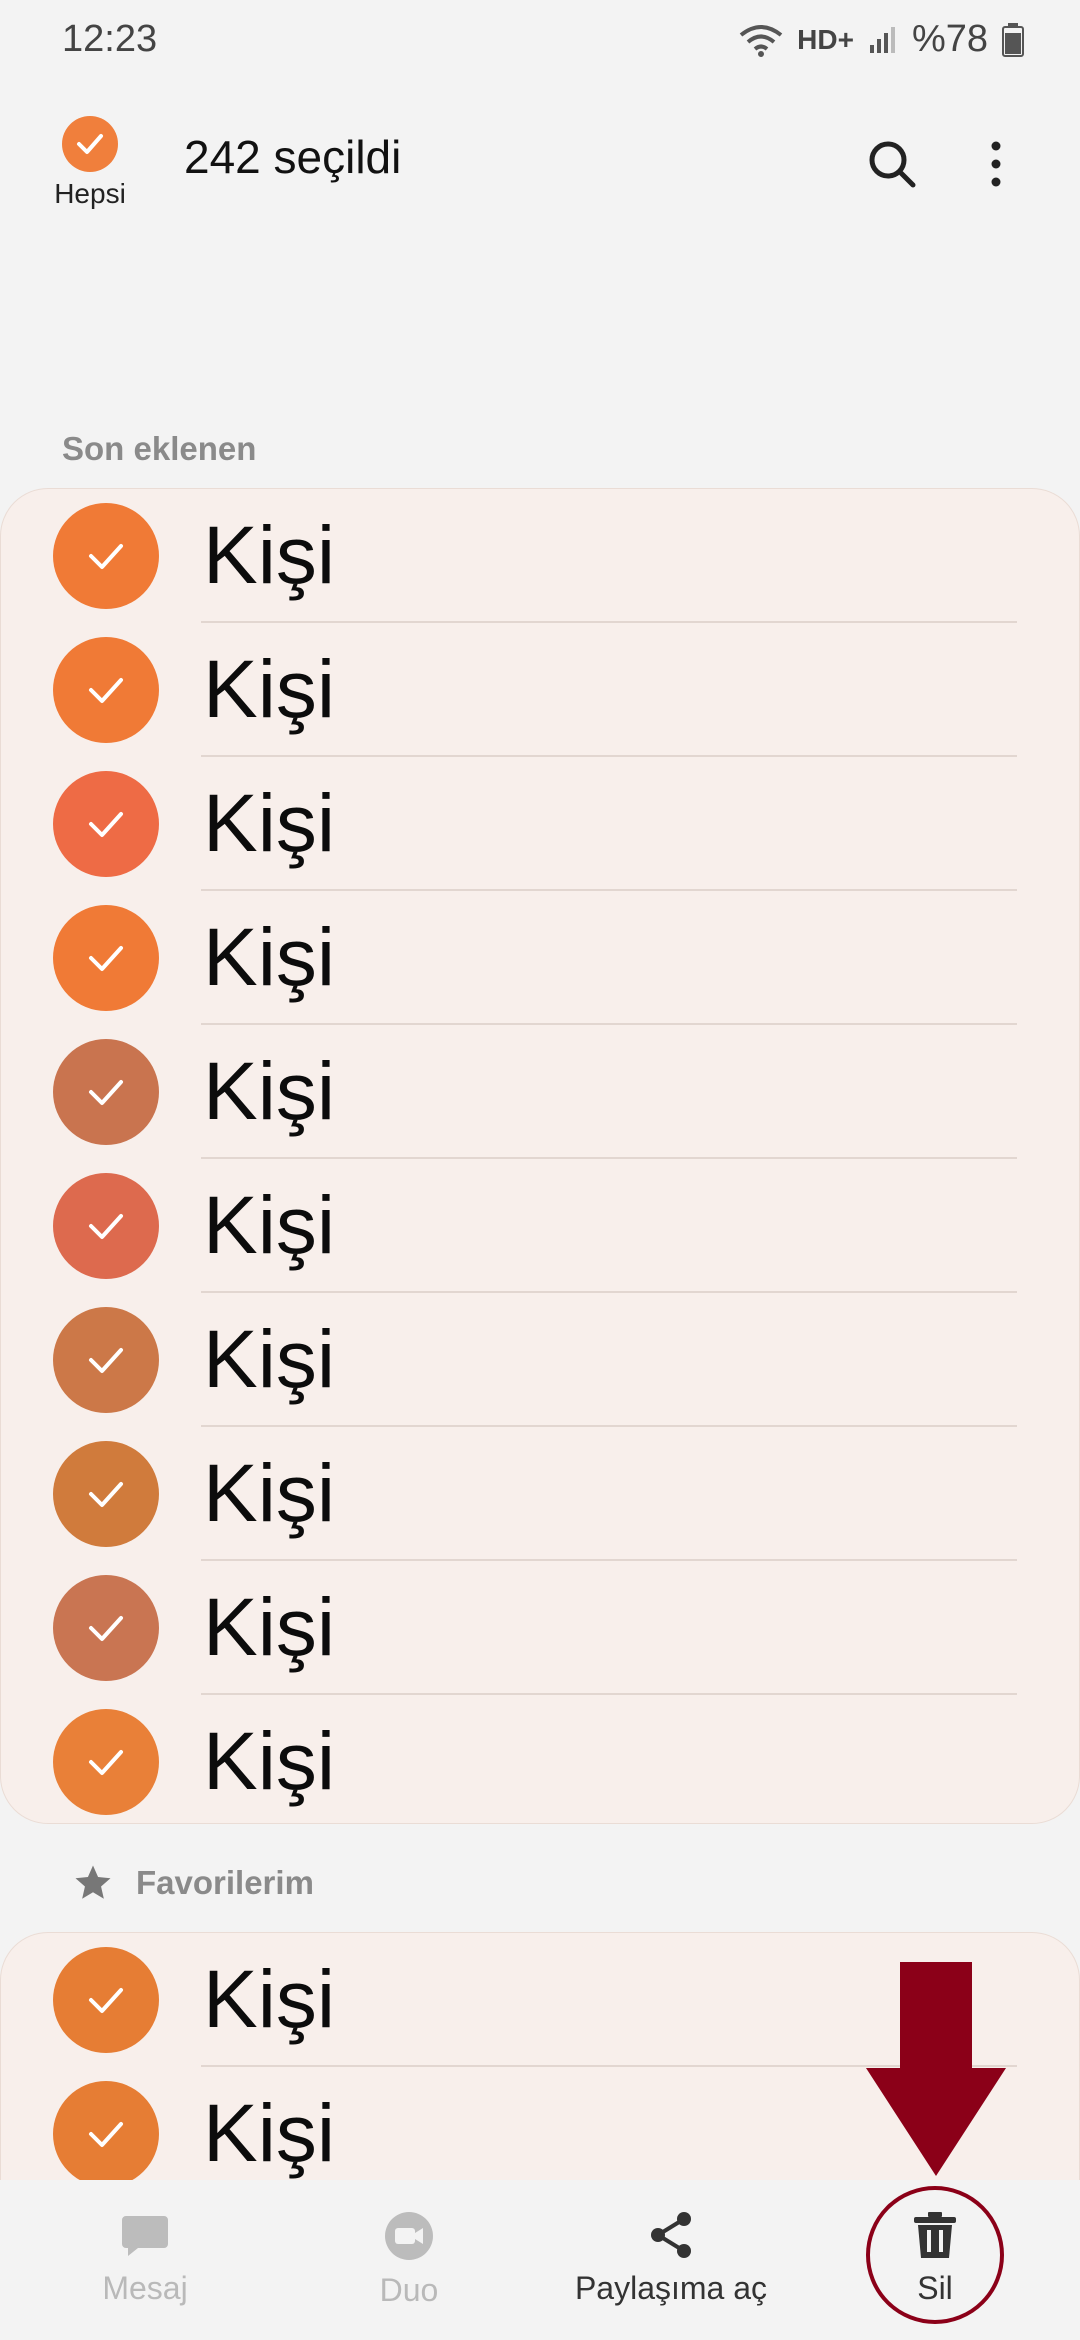 The image size is (1080, 2340). I want to click on more-options-button, so click(996, 164).